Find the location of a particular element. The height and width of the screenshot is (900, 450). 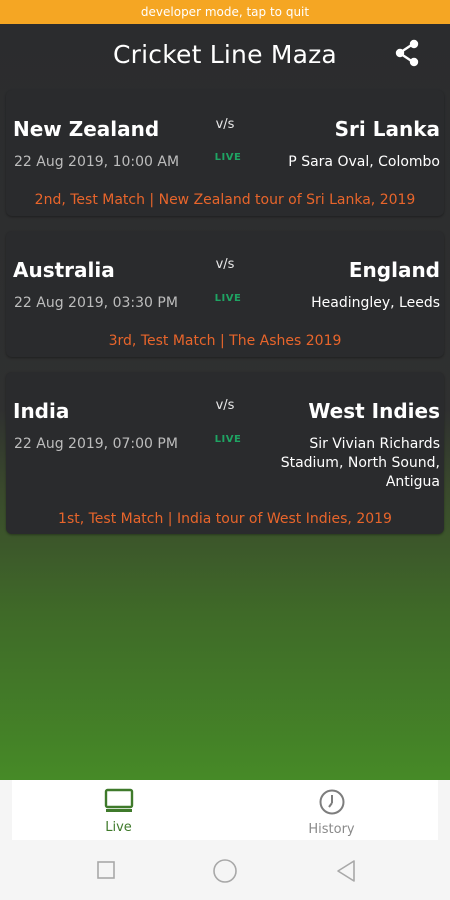

tab-history: History is located at coordinates (331, 810).